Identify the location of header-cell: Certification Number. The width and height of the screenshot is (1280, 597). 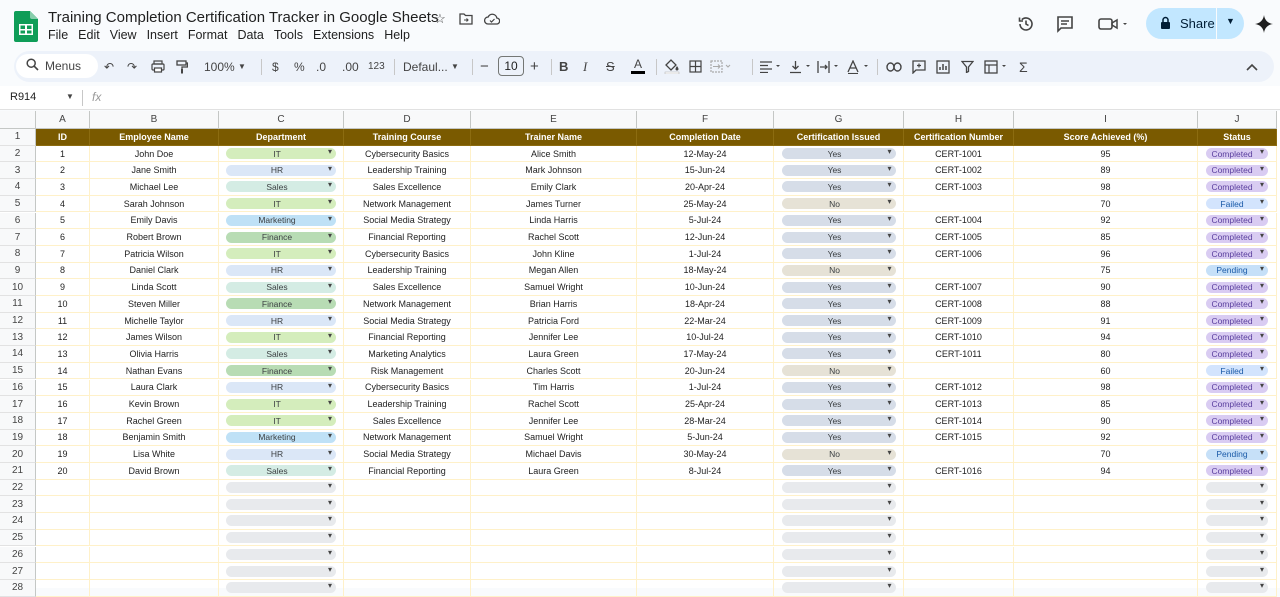
(959, 137).